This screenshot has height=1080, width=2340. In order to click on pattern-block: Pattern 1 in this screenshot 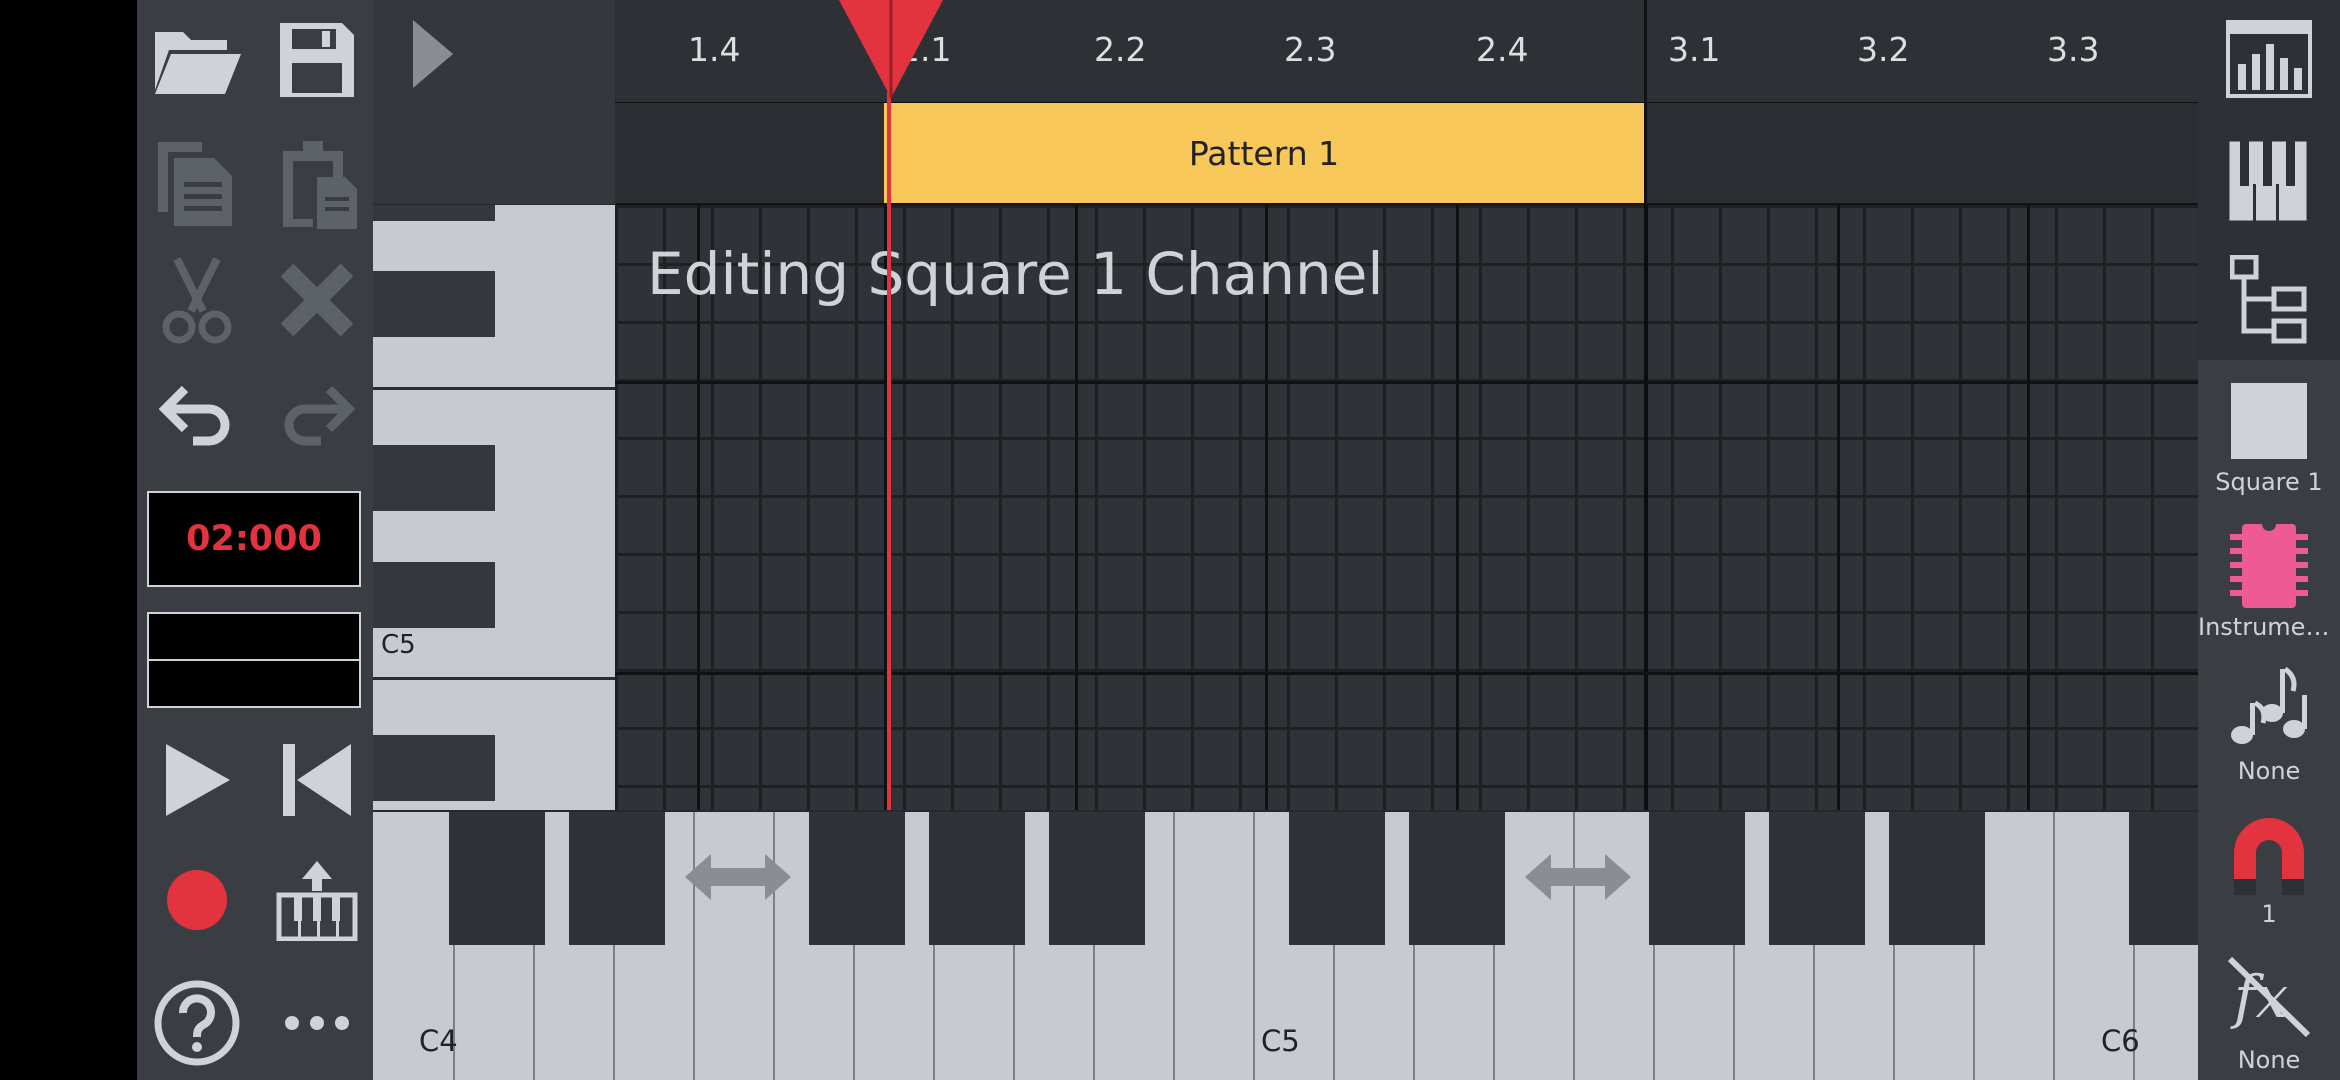, I will do `click(1264, 153)`.